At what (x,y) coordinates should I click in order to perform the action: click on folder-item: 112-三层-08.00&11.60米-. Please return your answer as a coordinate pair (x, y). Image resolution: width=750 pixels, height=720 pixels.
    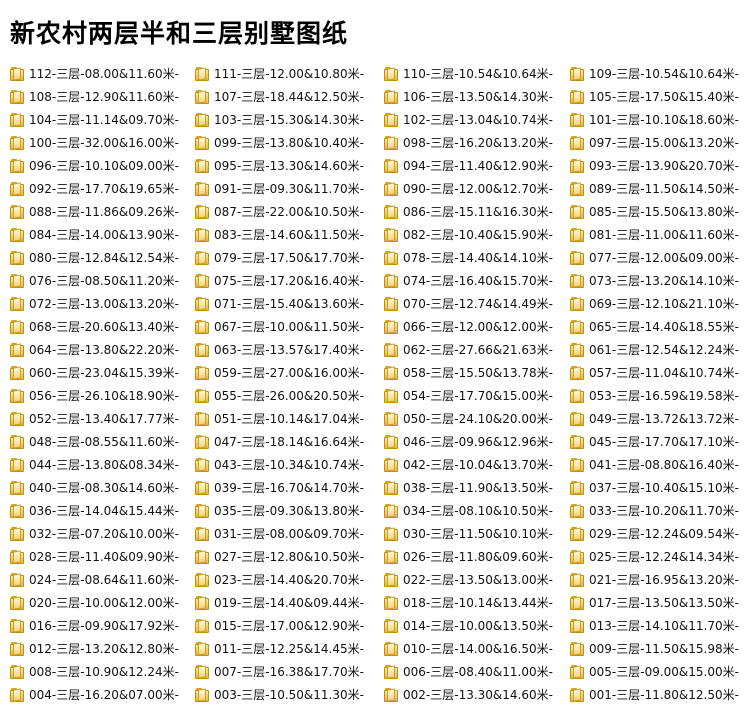
    Looking at the image, I should click on (102, 73).